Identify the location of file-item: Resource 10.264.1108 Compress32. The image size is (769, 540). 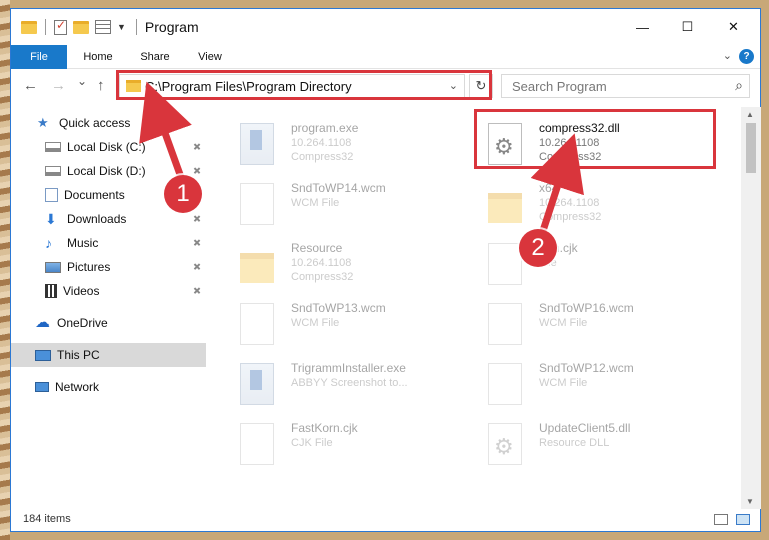
(338, 264).